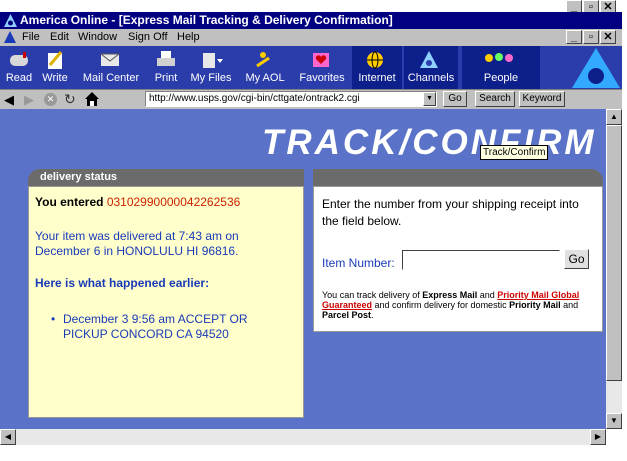 The image size is (627, 461). What do you see at coordinates (375, 60) in the screenshot?
I see `globe-icon` at bounding box center [375, 60].